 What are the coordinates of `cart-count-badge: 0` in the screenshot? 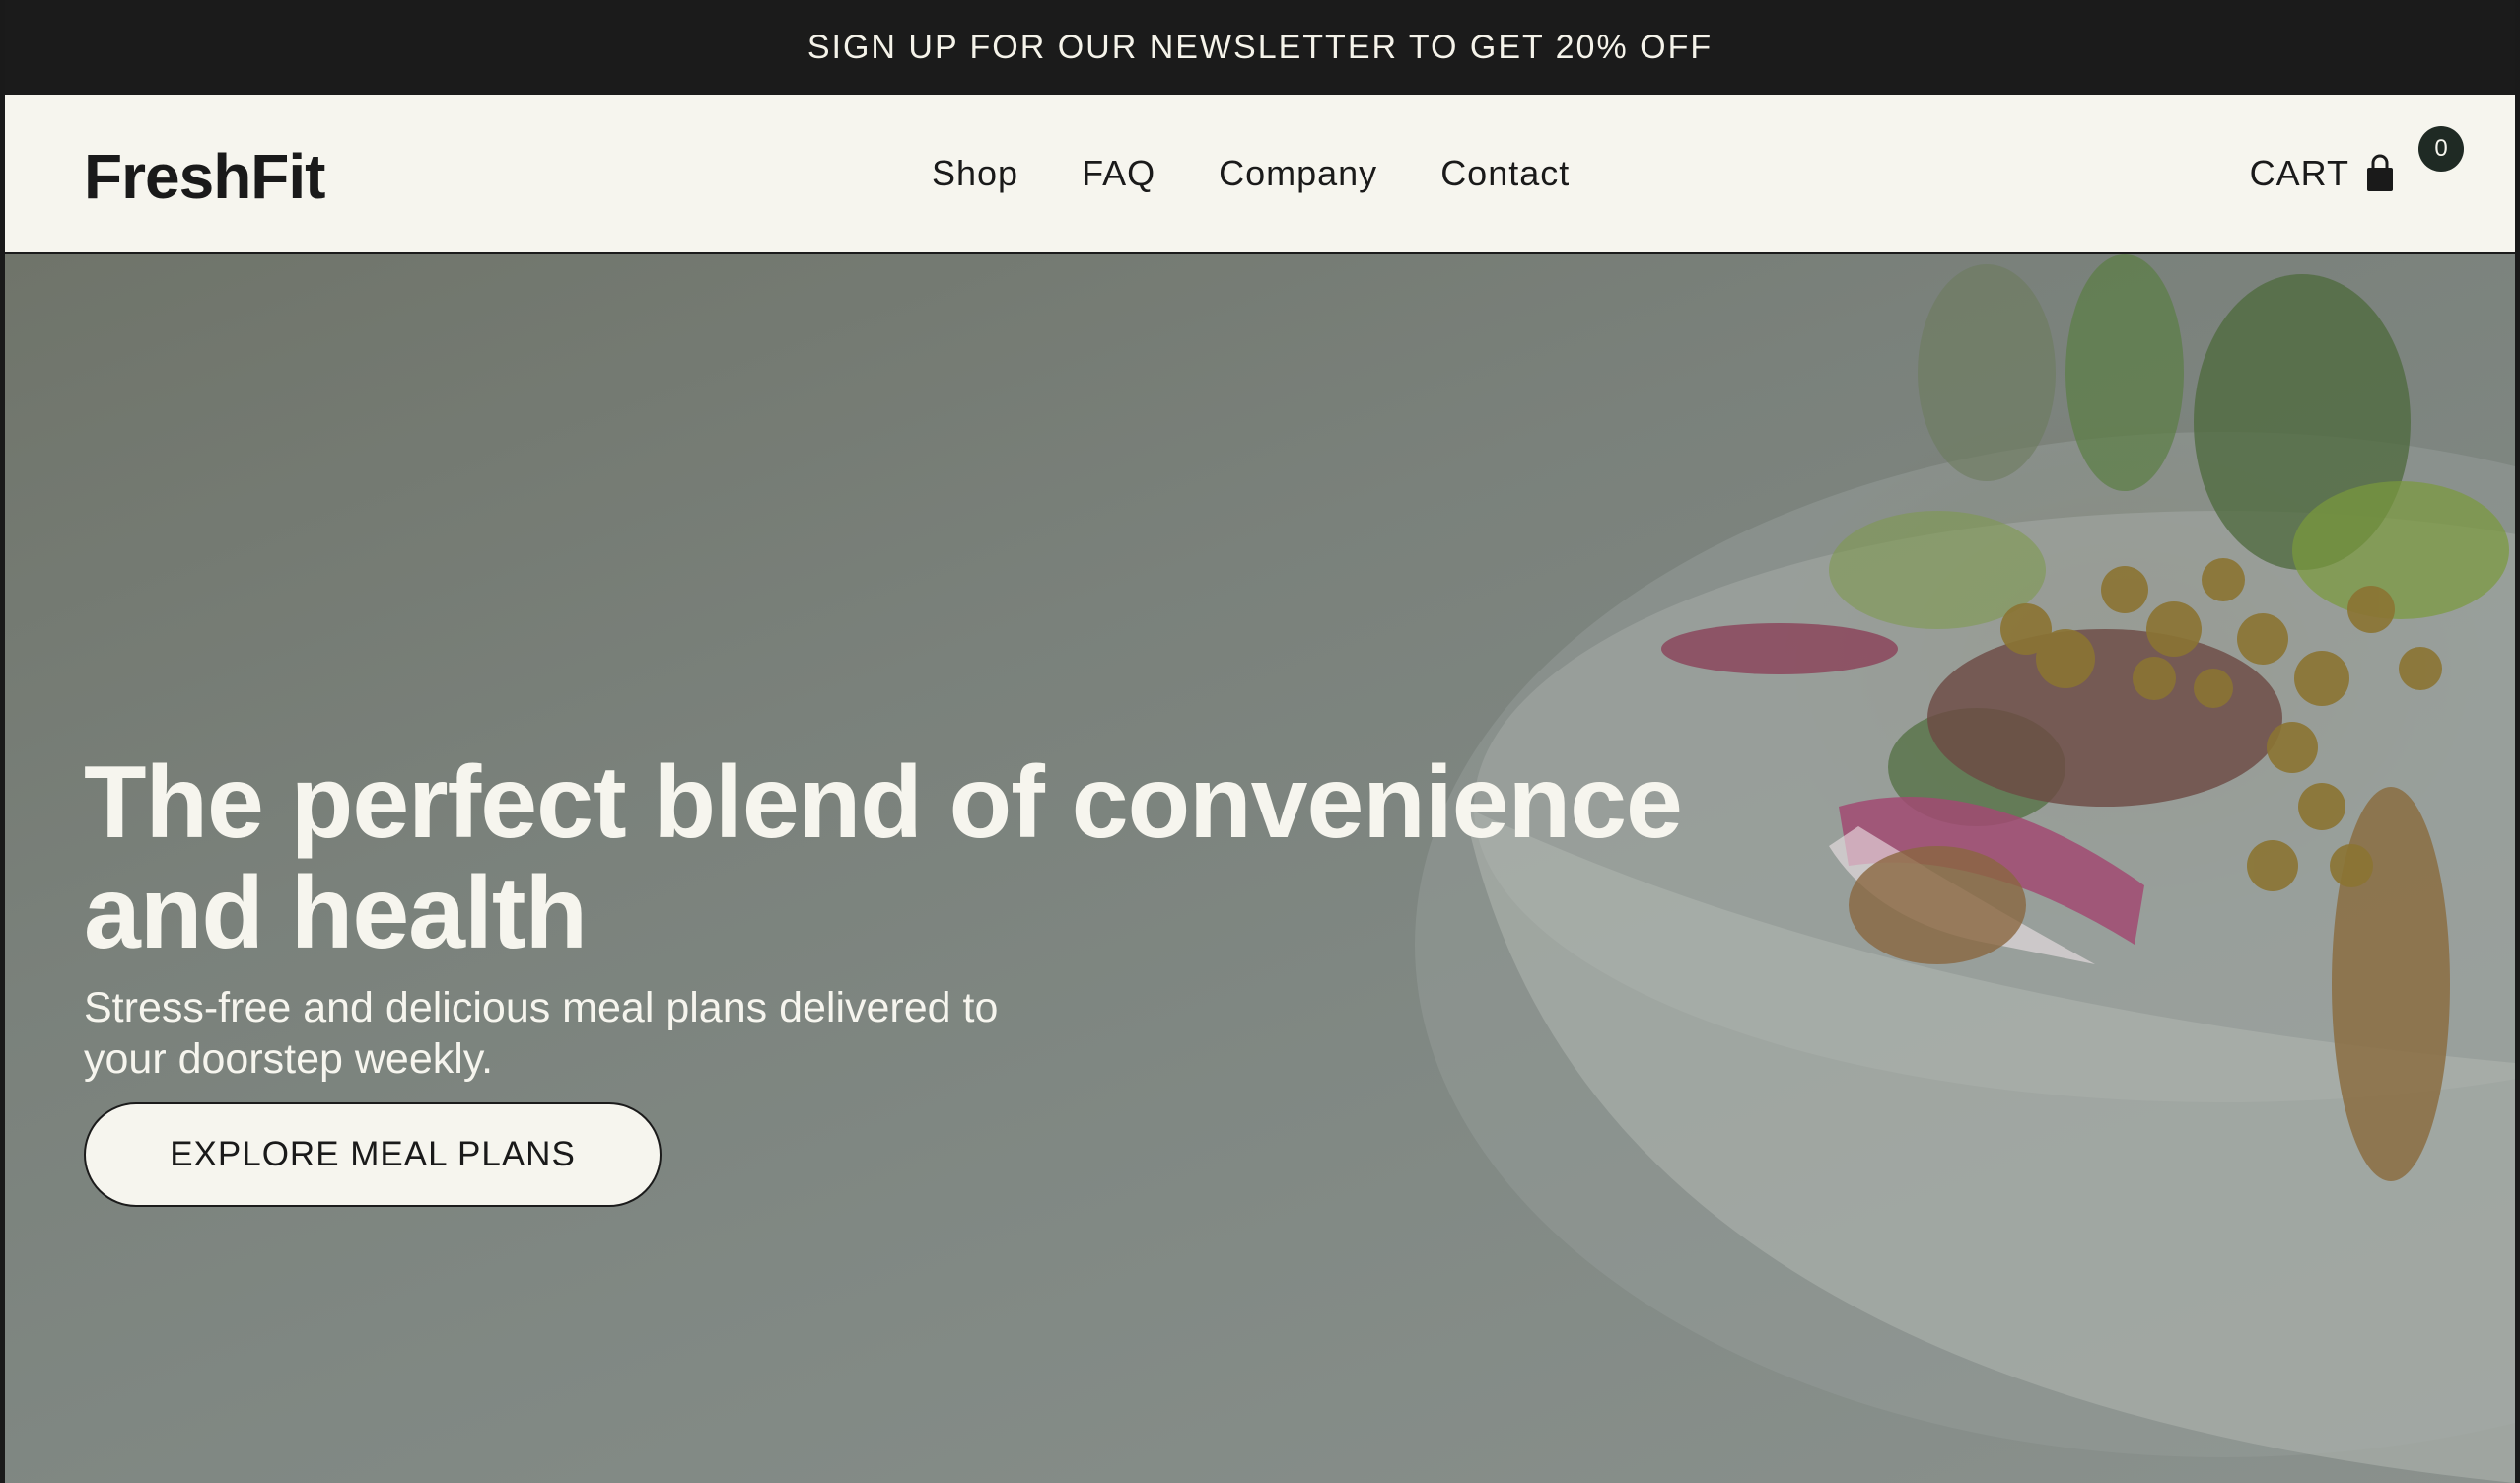 It's located at (2441, 149).